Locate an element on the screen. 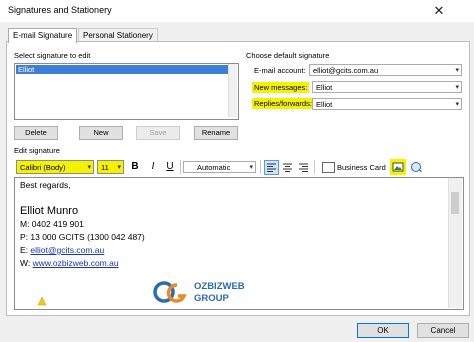 This screenshot has height=342, width=474. align-left-icon is located at coordinates (271, 167).